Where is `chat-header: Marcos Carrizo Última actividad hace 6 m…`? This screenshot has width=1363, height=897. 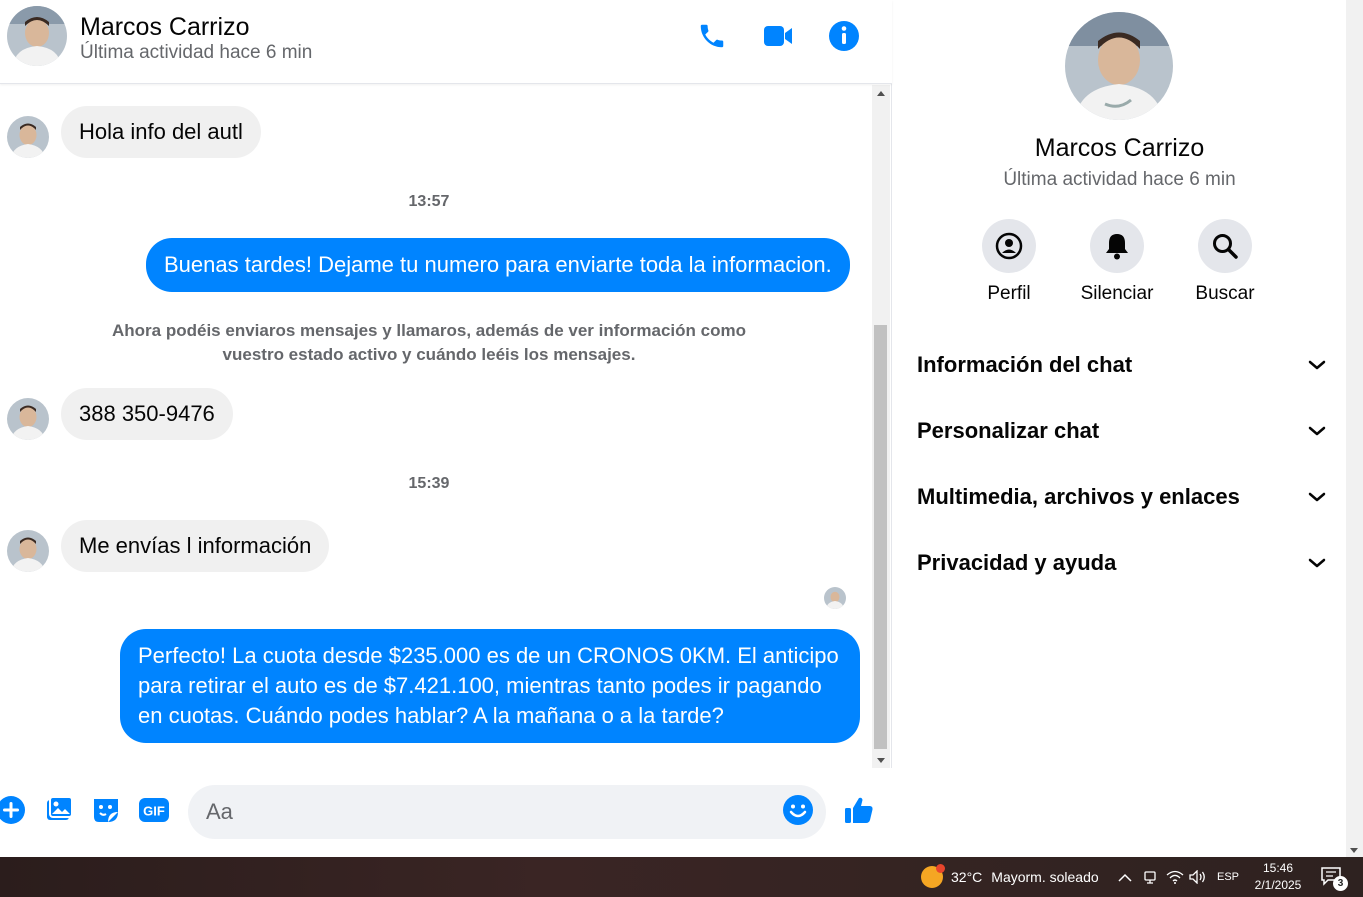
chat-header: Marcos Carrizo Última actividad hace 6 m… is located at coordinates (446, 42).